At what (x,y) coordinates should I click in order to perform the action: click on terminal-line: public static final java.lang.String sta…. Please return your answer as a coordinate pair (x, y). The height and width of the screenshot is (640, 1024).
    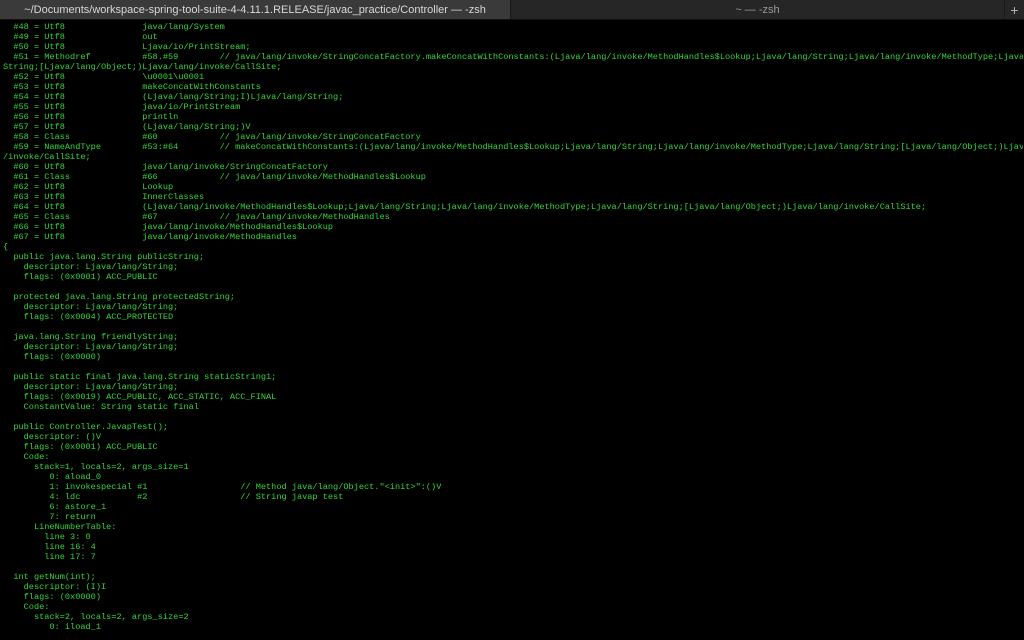
    Looking at the image, I should click on (140, 377).